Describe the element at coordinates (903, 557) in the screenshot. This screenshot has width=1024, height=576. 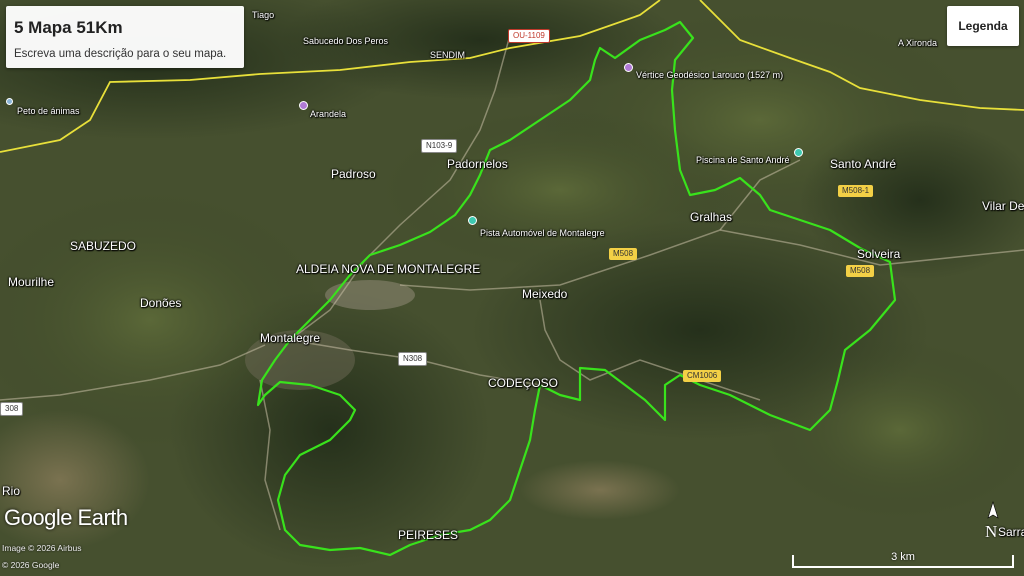
I see `scale-label: 3 km` at that location.